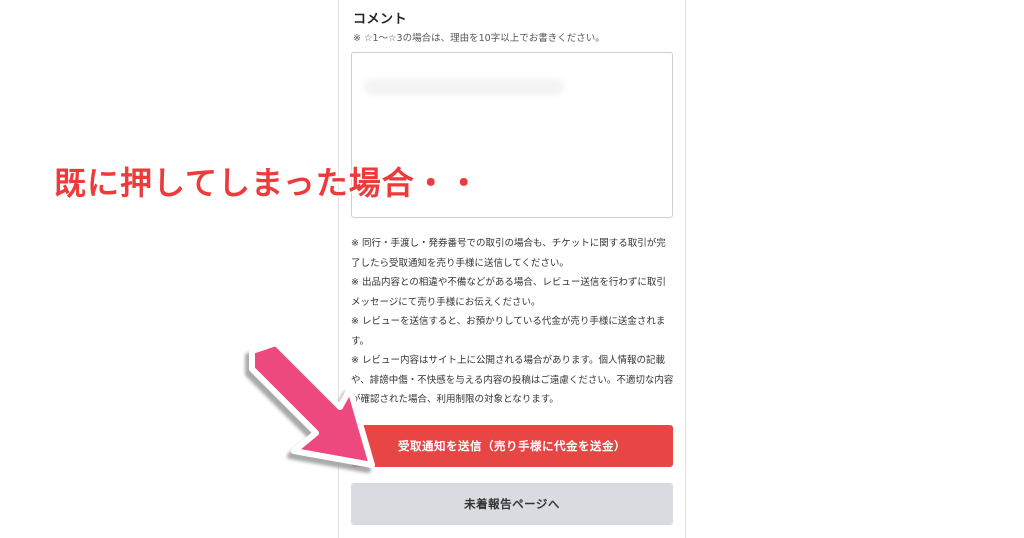 Image resolution: width=1024 pixels, height=538 pixels. Describe the element at coordinates (267, 183) in the screenshot. I see `overlay-caption: 既に押してしまった場合・・` at that location.